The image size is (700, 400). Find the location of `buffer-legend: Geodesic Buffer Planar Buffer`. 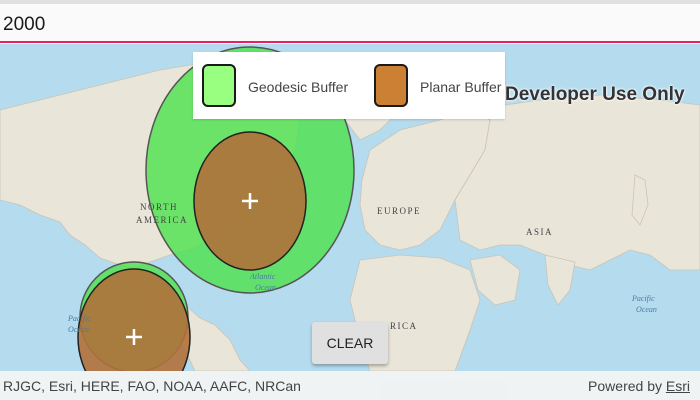

buffer-legend: Geodesic Buffer Planar Buffer is located at coordinates (349, 85).